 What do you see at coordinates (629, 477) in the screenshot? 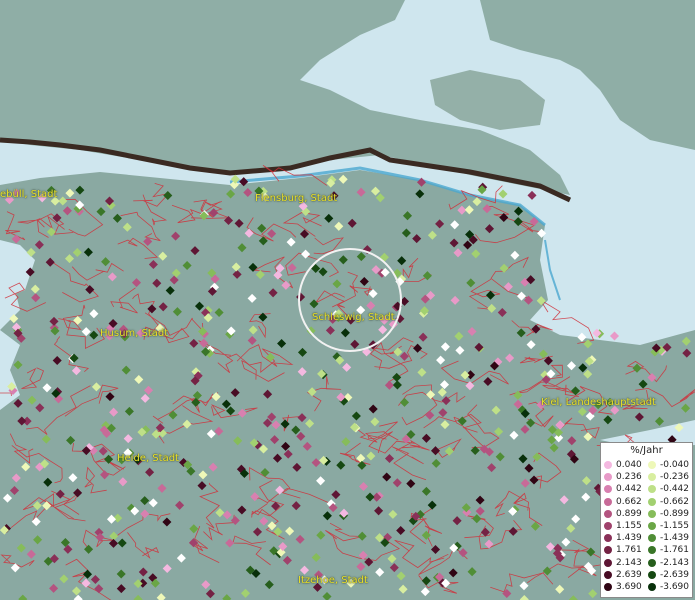
I see `legend-label: 0.236` at bounding box center [629, 477].